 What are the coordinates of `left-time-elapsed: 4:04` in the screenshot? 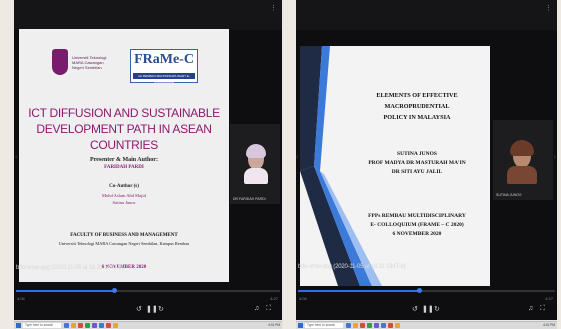 It's located at (21, 298).